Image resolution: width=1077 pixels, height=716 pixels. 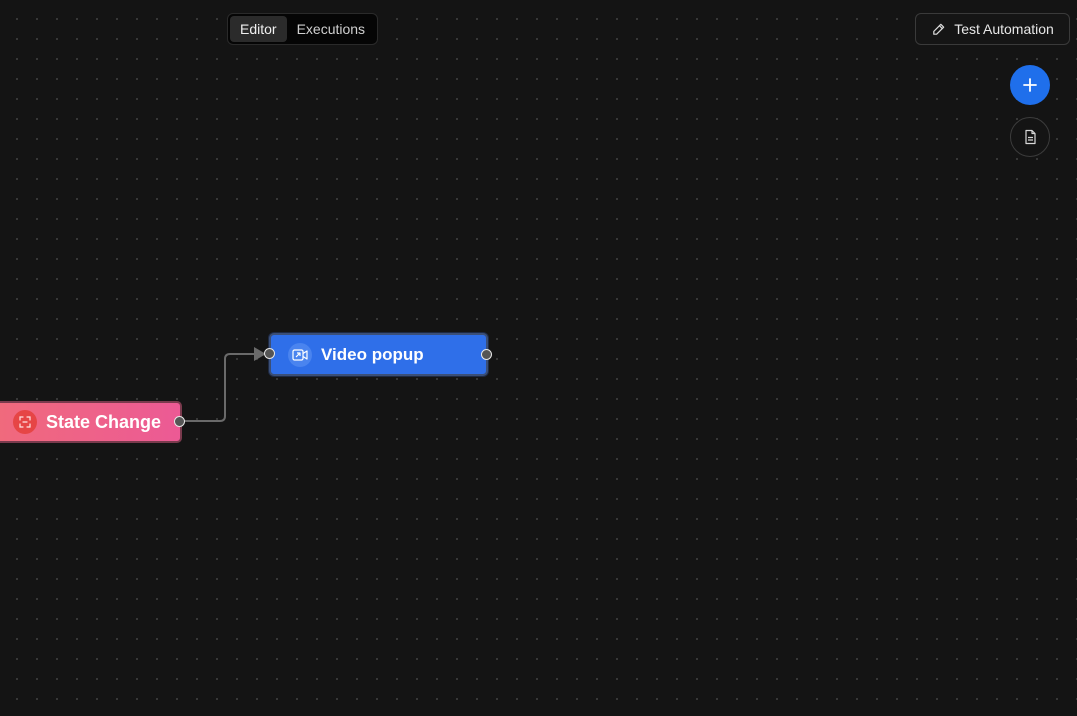 I want to click on node-state-change: State Change, so click(x=91, y=422).